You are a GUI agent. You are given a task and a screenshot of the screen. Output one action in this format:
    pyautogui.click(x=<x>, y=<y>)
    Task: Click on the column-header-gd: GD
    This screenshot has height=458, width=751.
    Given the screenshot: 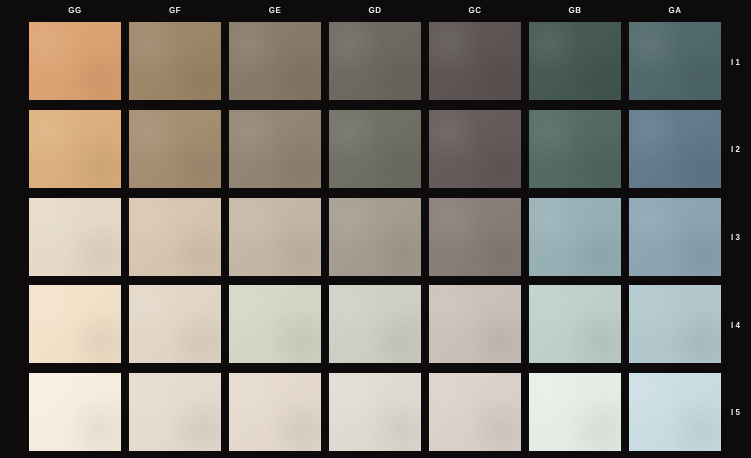 What is the action you would take?
    pyautogui.click(x=375, y=10)
    